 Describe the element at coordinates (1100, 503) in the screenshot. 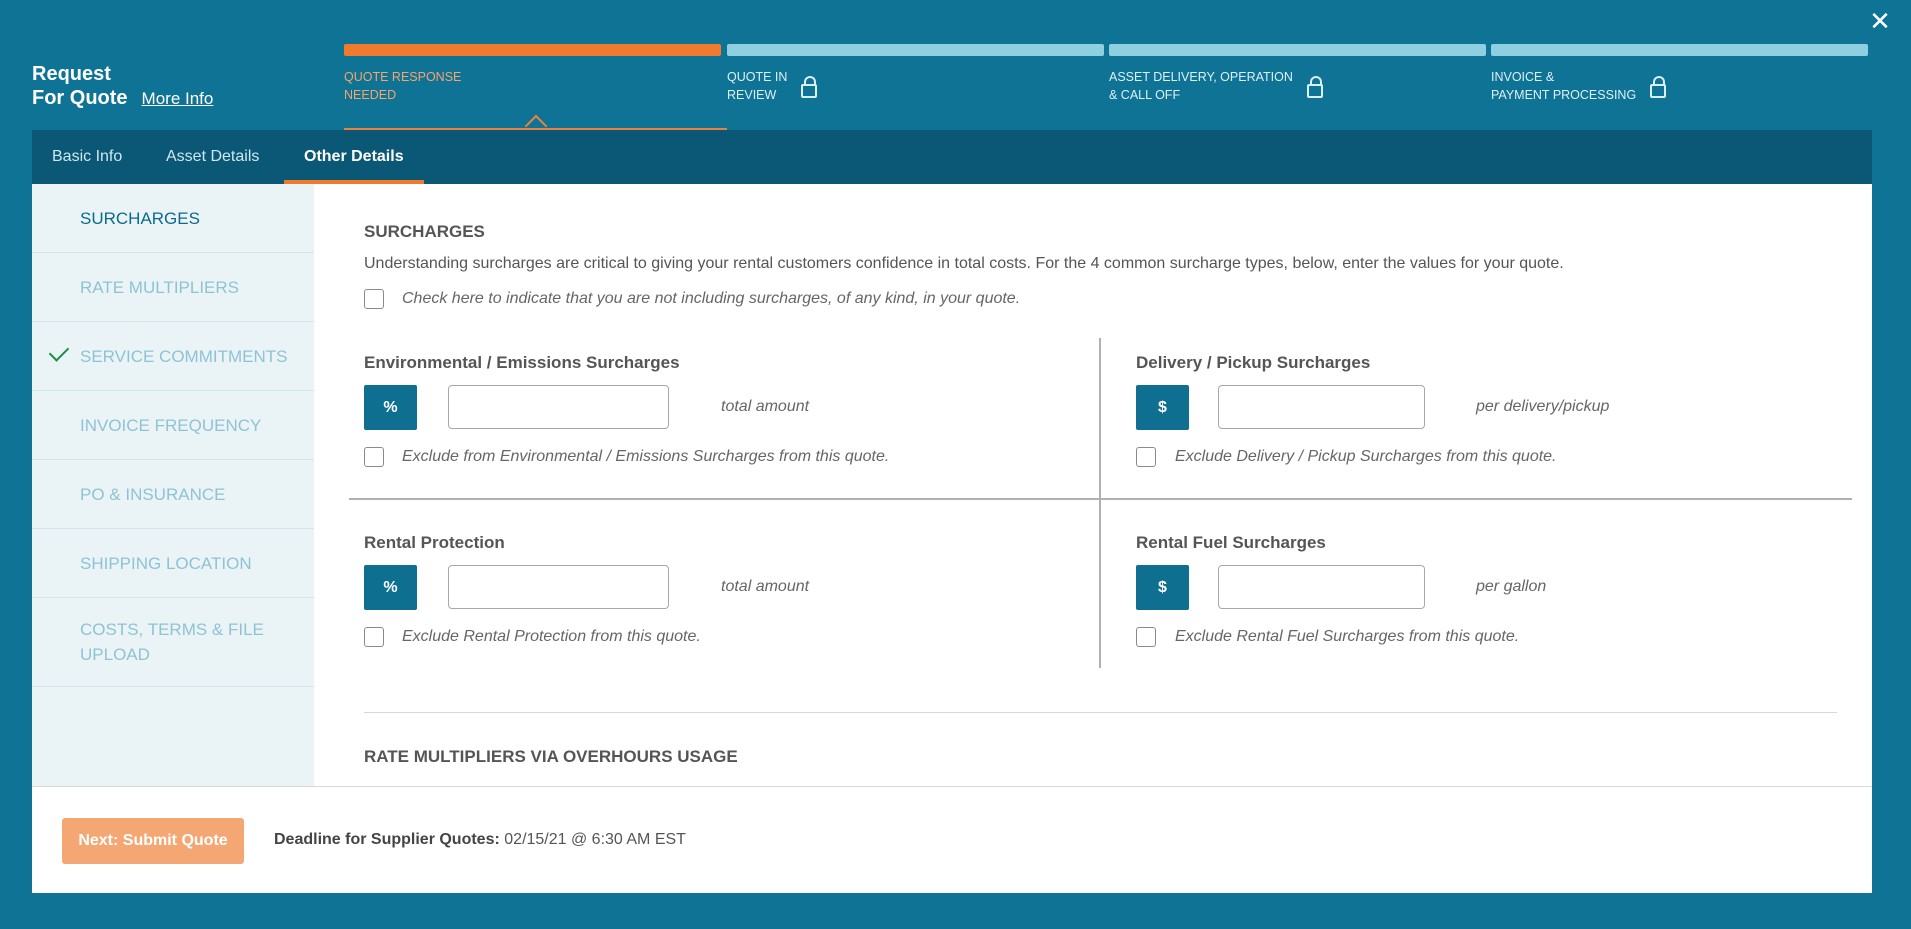

I see `grid-divider-vertical` at that location.